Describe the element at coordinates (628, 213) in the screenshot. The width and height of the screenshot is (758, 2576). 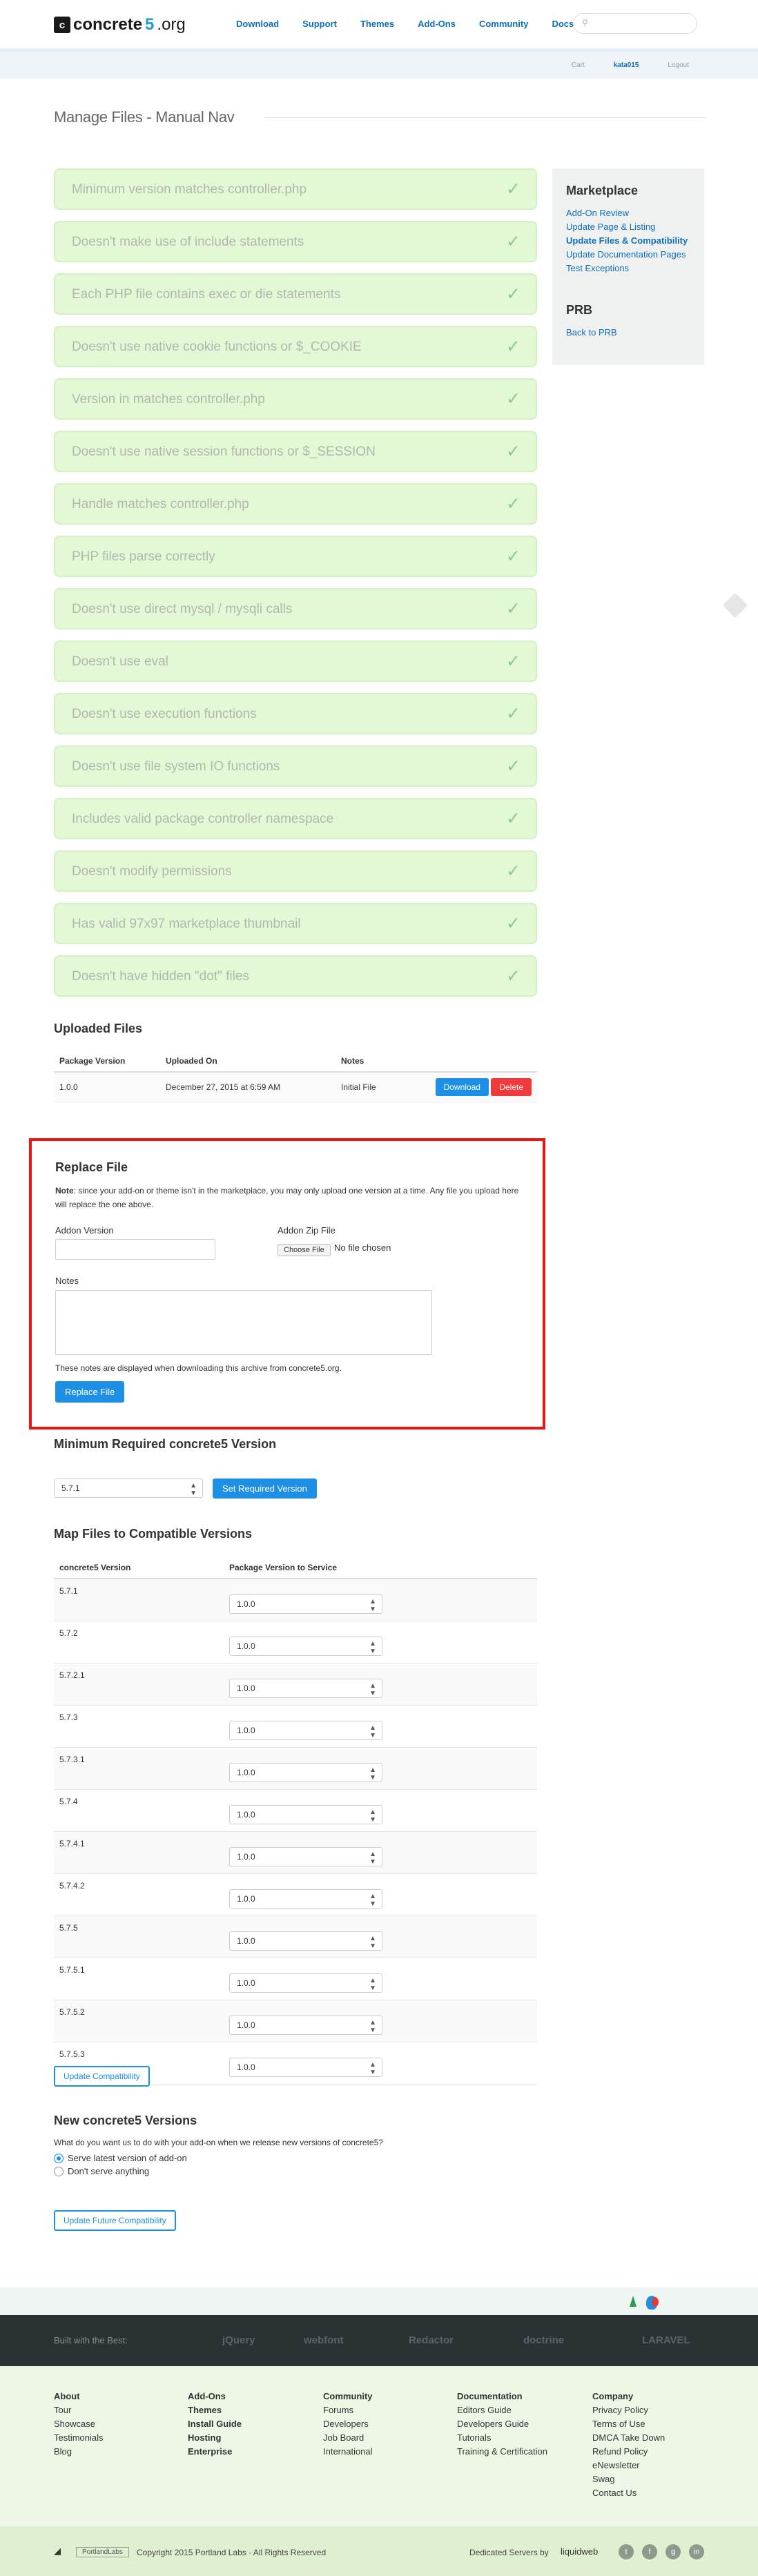
I see `sidebar-item-addon-review: Add-On Review` at that location.